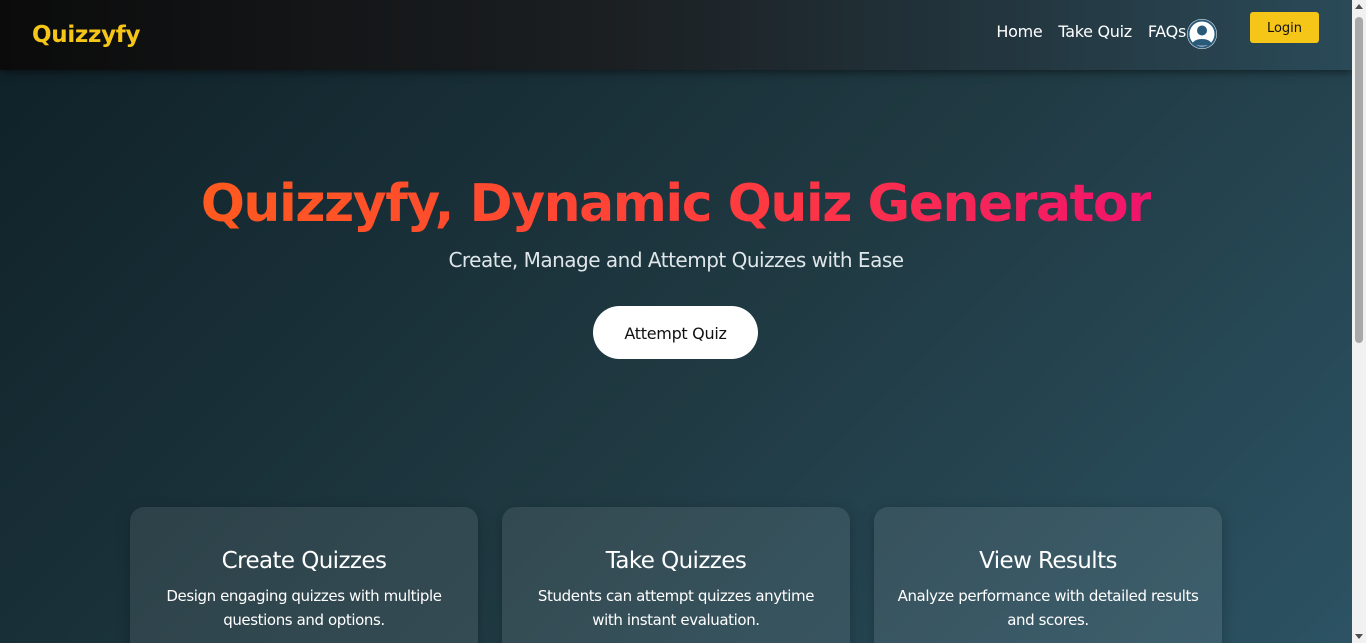 The width and height of the screenshot is (1366, 643). Describe the element at coordinates (86, 35) in the screenshot. I see `brand-logo: Quizzyfy` at that location.